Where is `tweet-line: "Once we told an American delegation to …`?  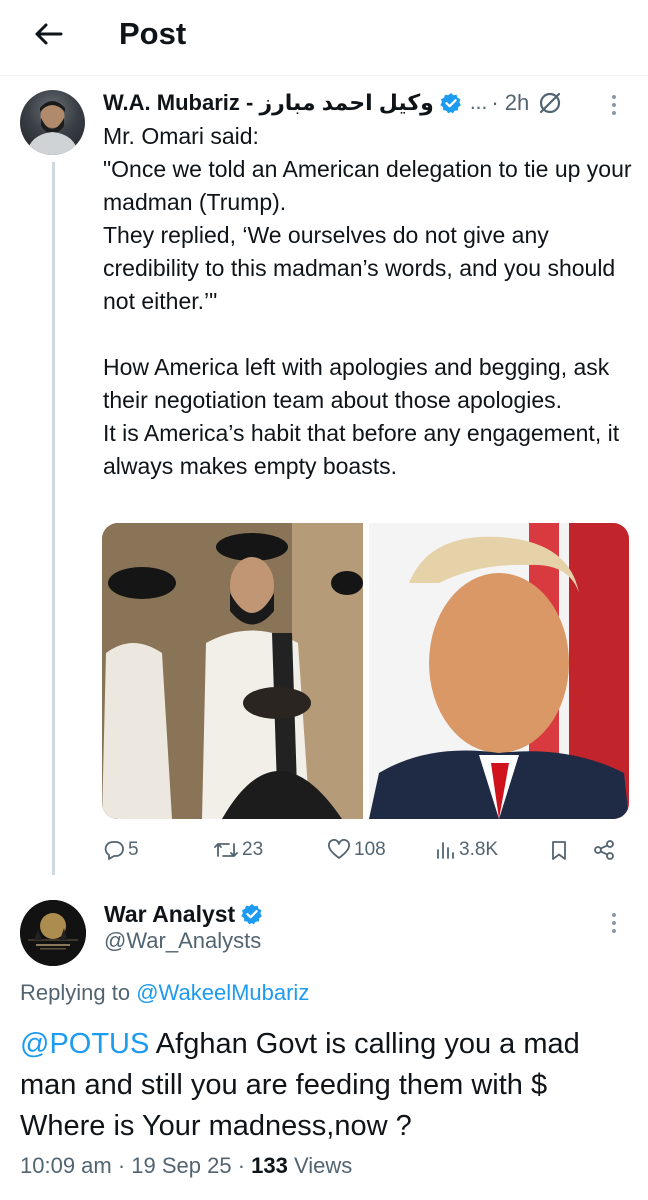 tweet-line: "Once we told an American delegation to … is located at coordinates (370, 185).